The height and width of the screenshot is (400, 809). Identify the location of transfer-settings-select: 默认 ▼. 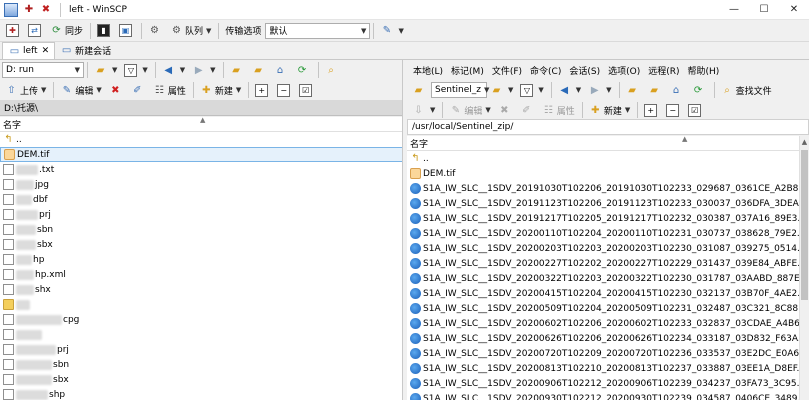
(318, 30).